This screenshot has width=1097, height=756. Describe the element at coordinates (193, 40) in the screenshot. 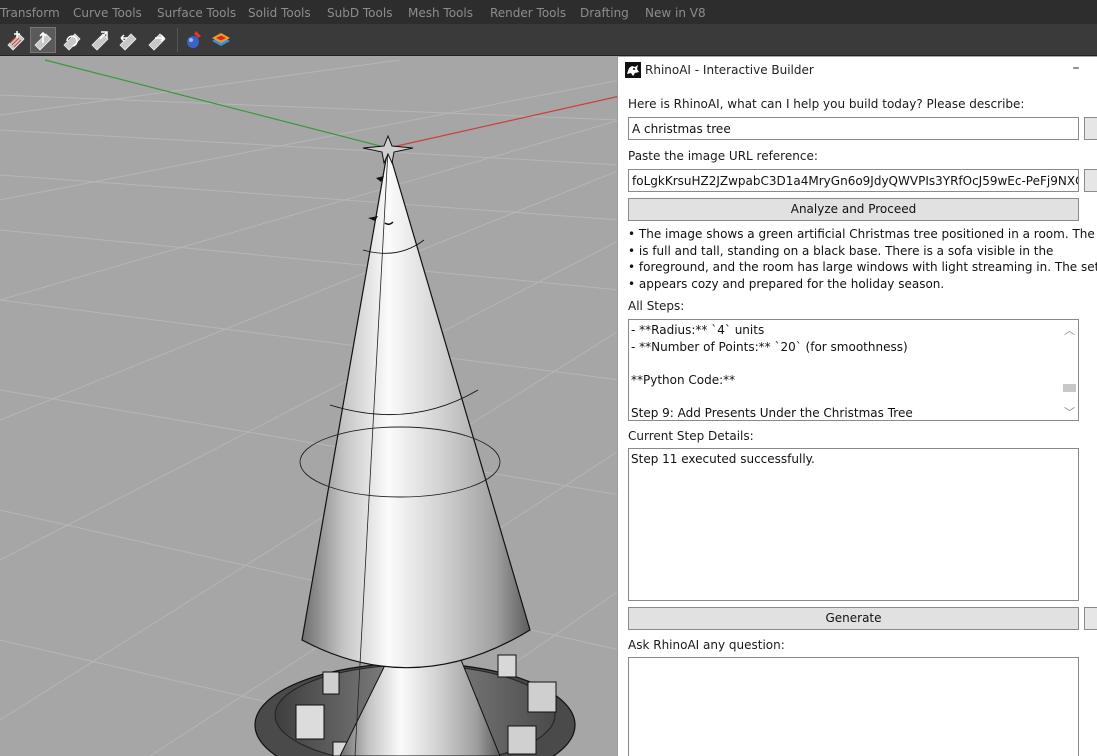

I see `render-icon` at that location.